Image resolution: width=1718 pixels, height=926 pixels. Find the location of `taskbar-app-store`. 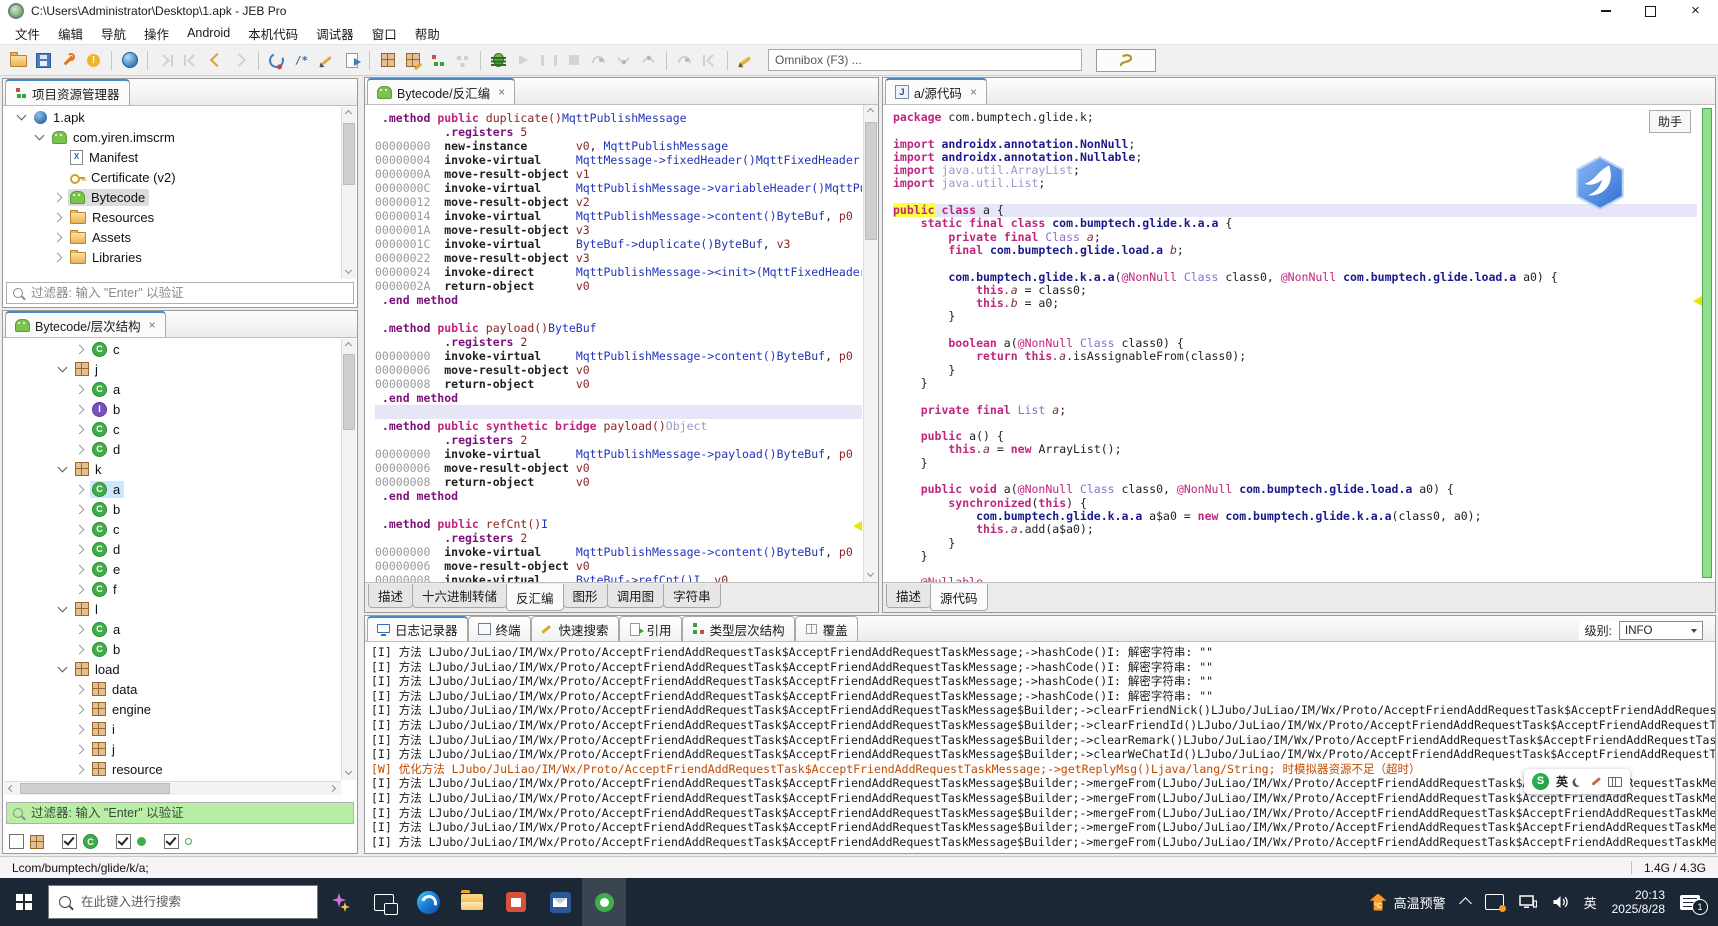

taskbar-app-store is located at coordinates (516, 902).